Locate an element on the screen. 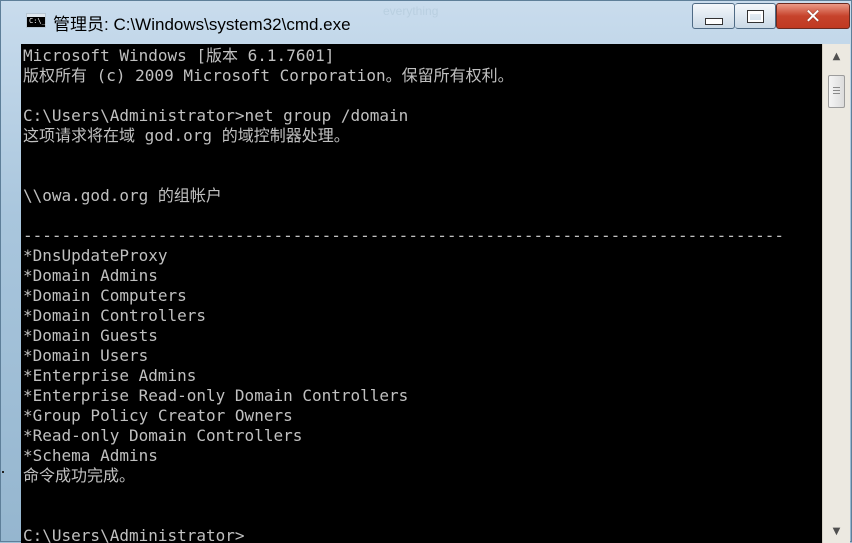 The width and height of the screenshot is (852, 543). group-entry: *Enterprise Admins is located at coordinates (110, 375).